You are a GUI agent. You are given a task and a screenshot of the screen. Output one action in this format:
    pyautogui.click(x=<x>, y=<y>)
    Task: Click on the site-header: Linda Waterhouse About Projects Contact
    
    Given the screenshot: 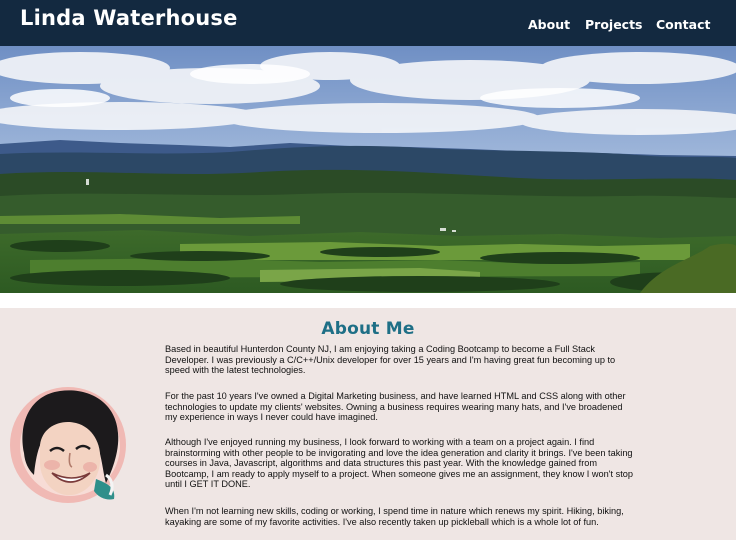 What is the action you would take?
    pyautogui.click(x=368, y=23)
    